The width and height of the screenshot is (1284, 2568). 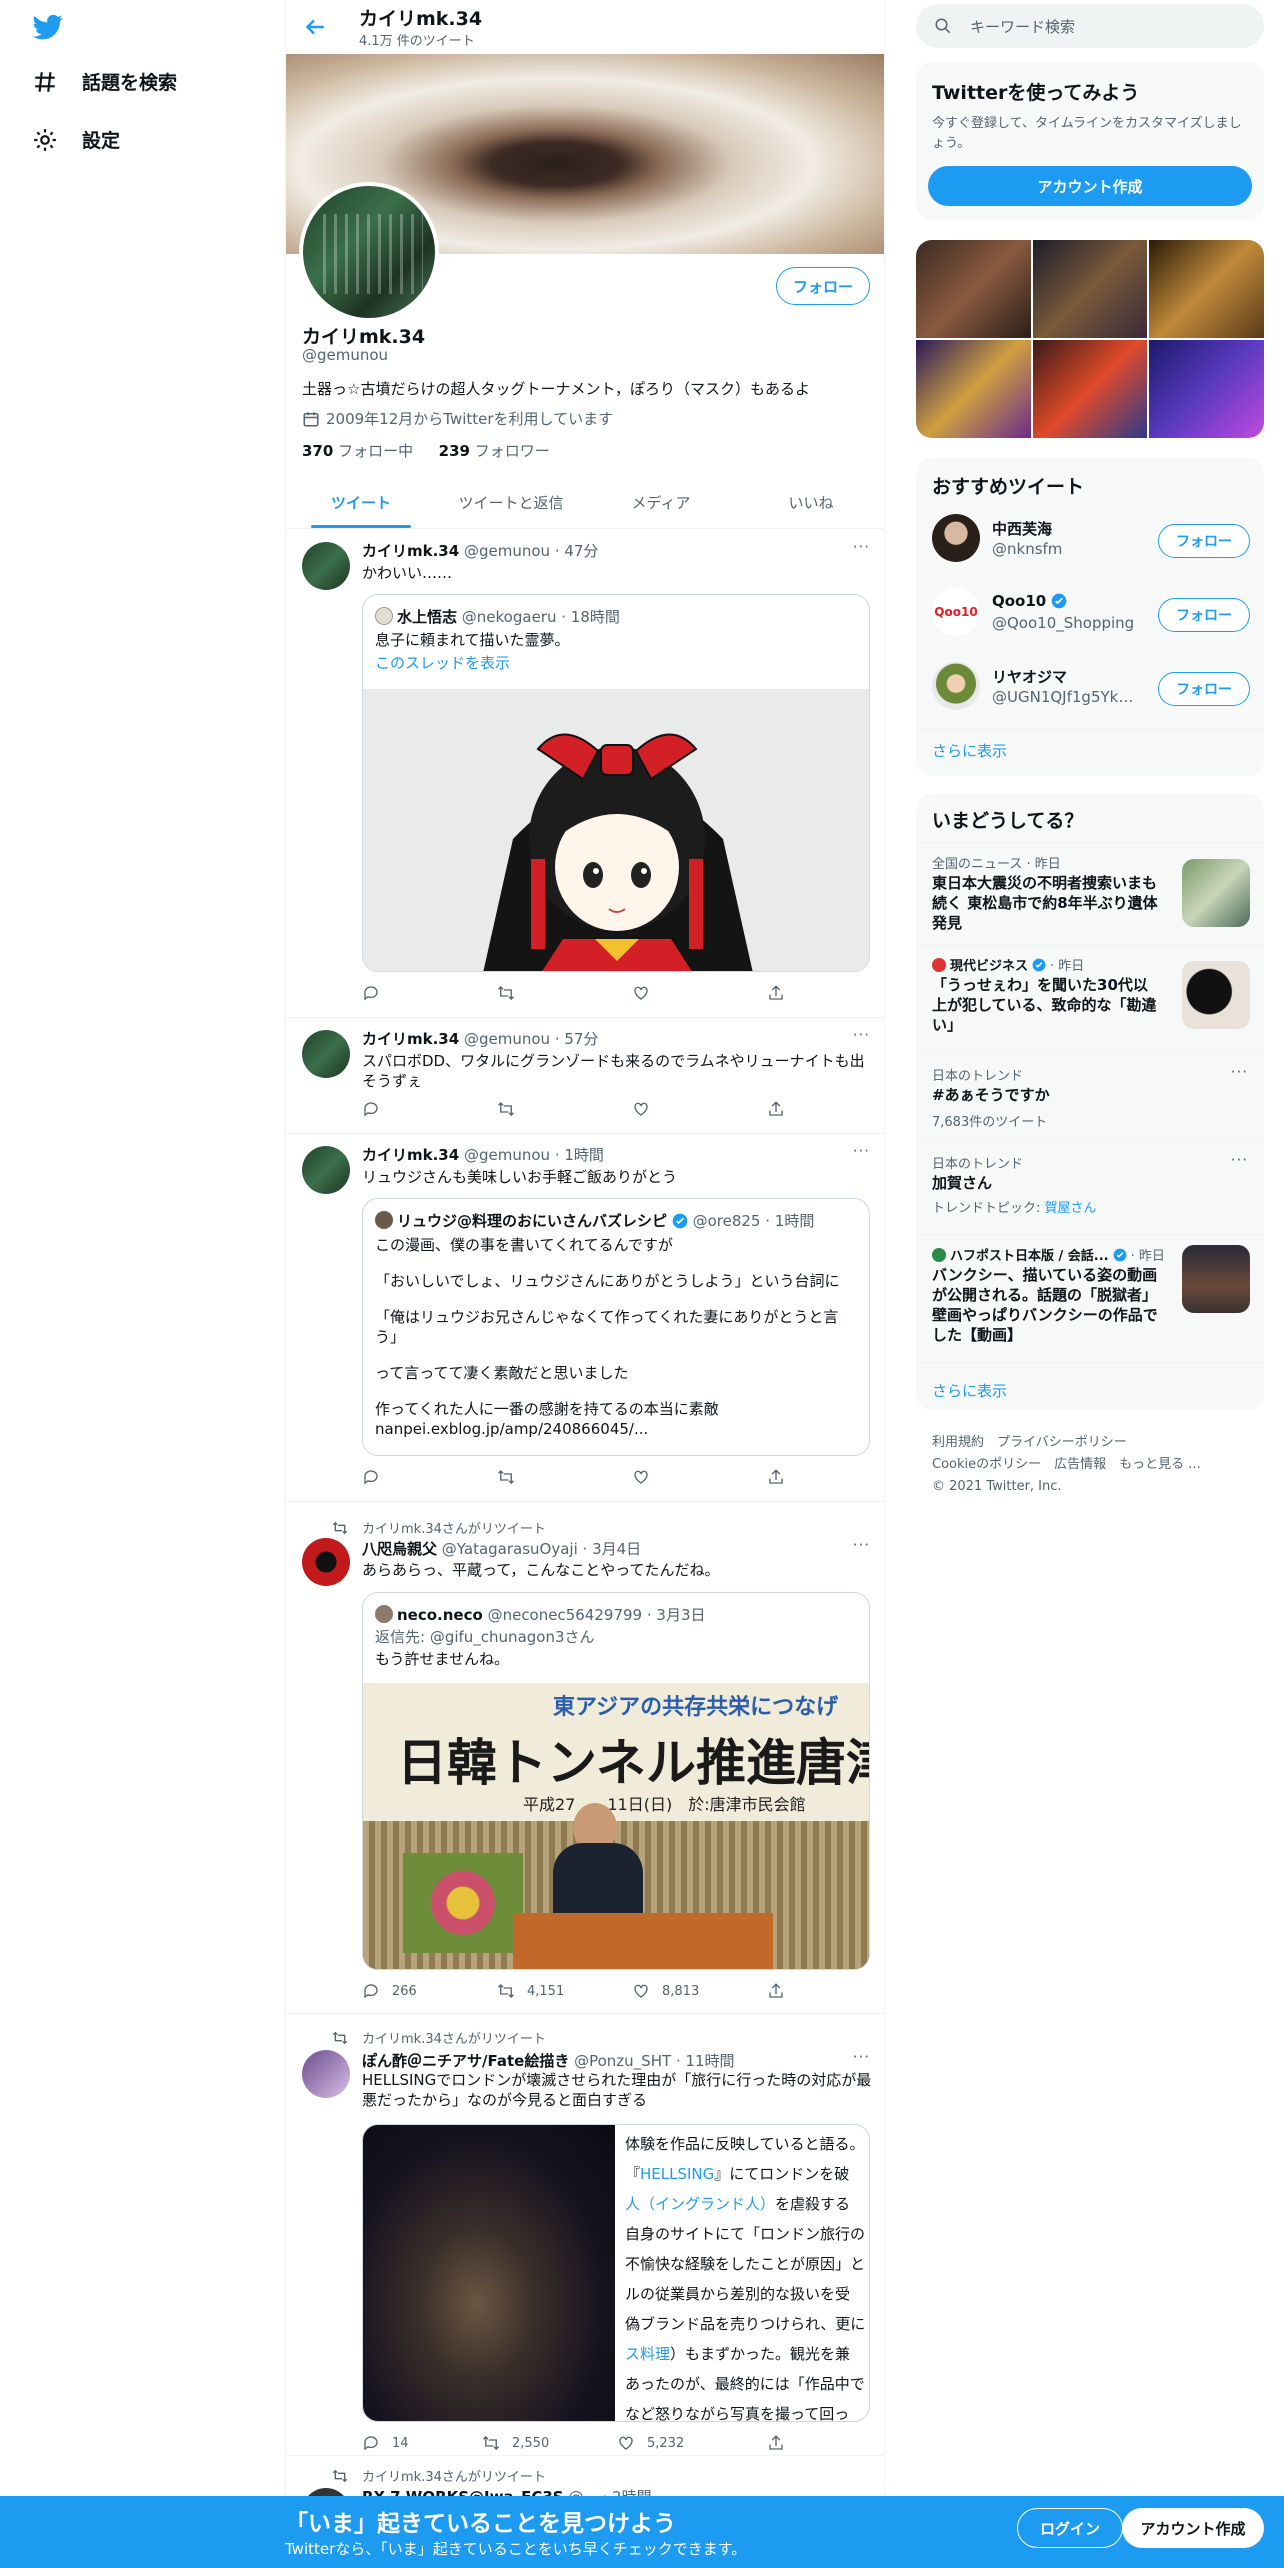 What do you see at coordinates (616, 830) in the screenshot?
I see `reimu-drawing-image` at bounding box center [616, 830].